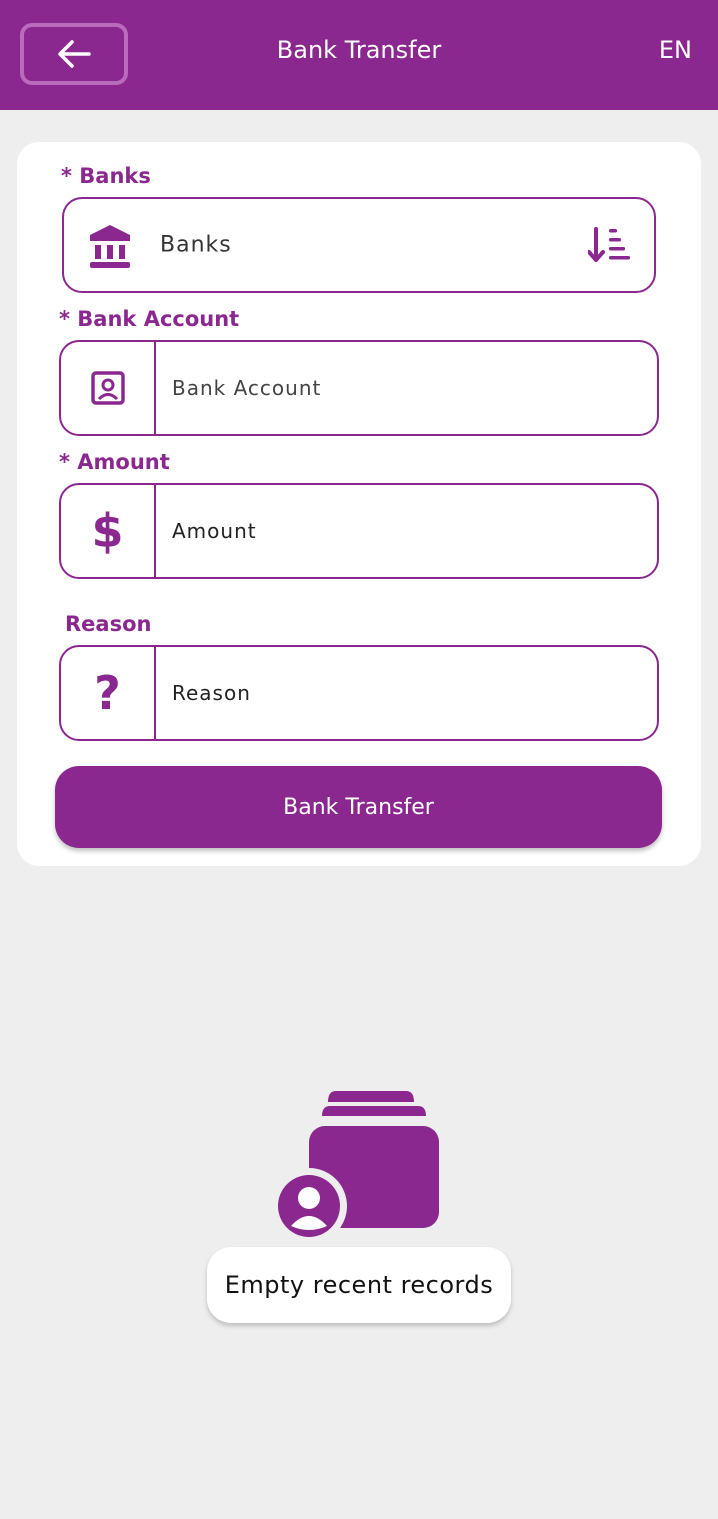 Image resolution: width=718 pixels, height=1519 pixels. What do you see at coordinates (108, 624) in the screenshot?
I see `reason-label: Reason` at bounding box center [108, 624].